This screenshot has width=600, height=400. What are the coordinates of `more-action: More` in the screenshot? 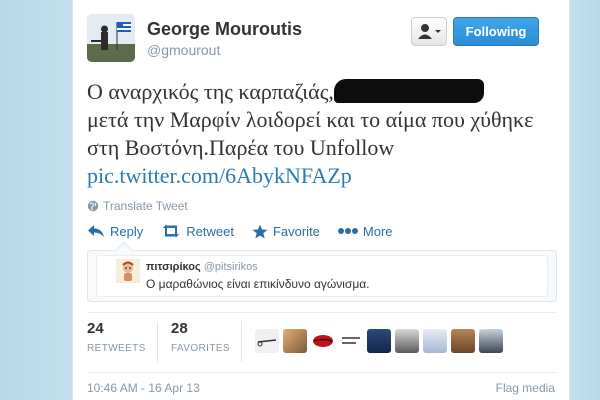 It's located at (365, 231).